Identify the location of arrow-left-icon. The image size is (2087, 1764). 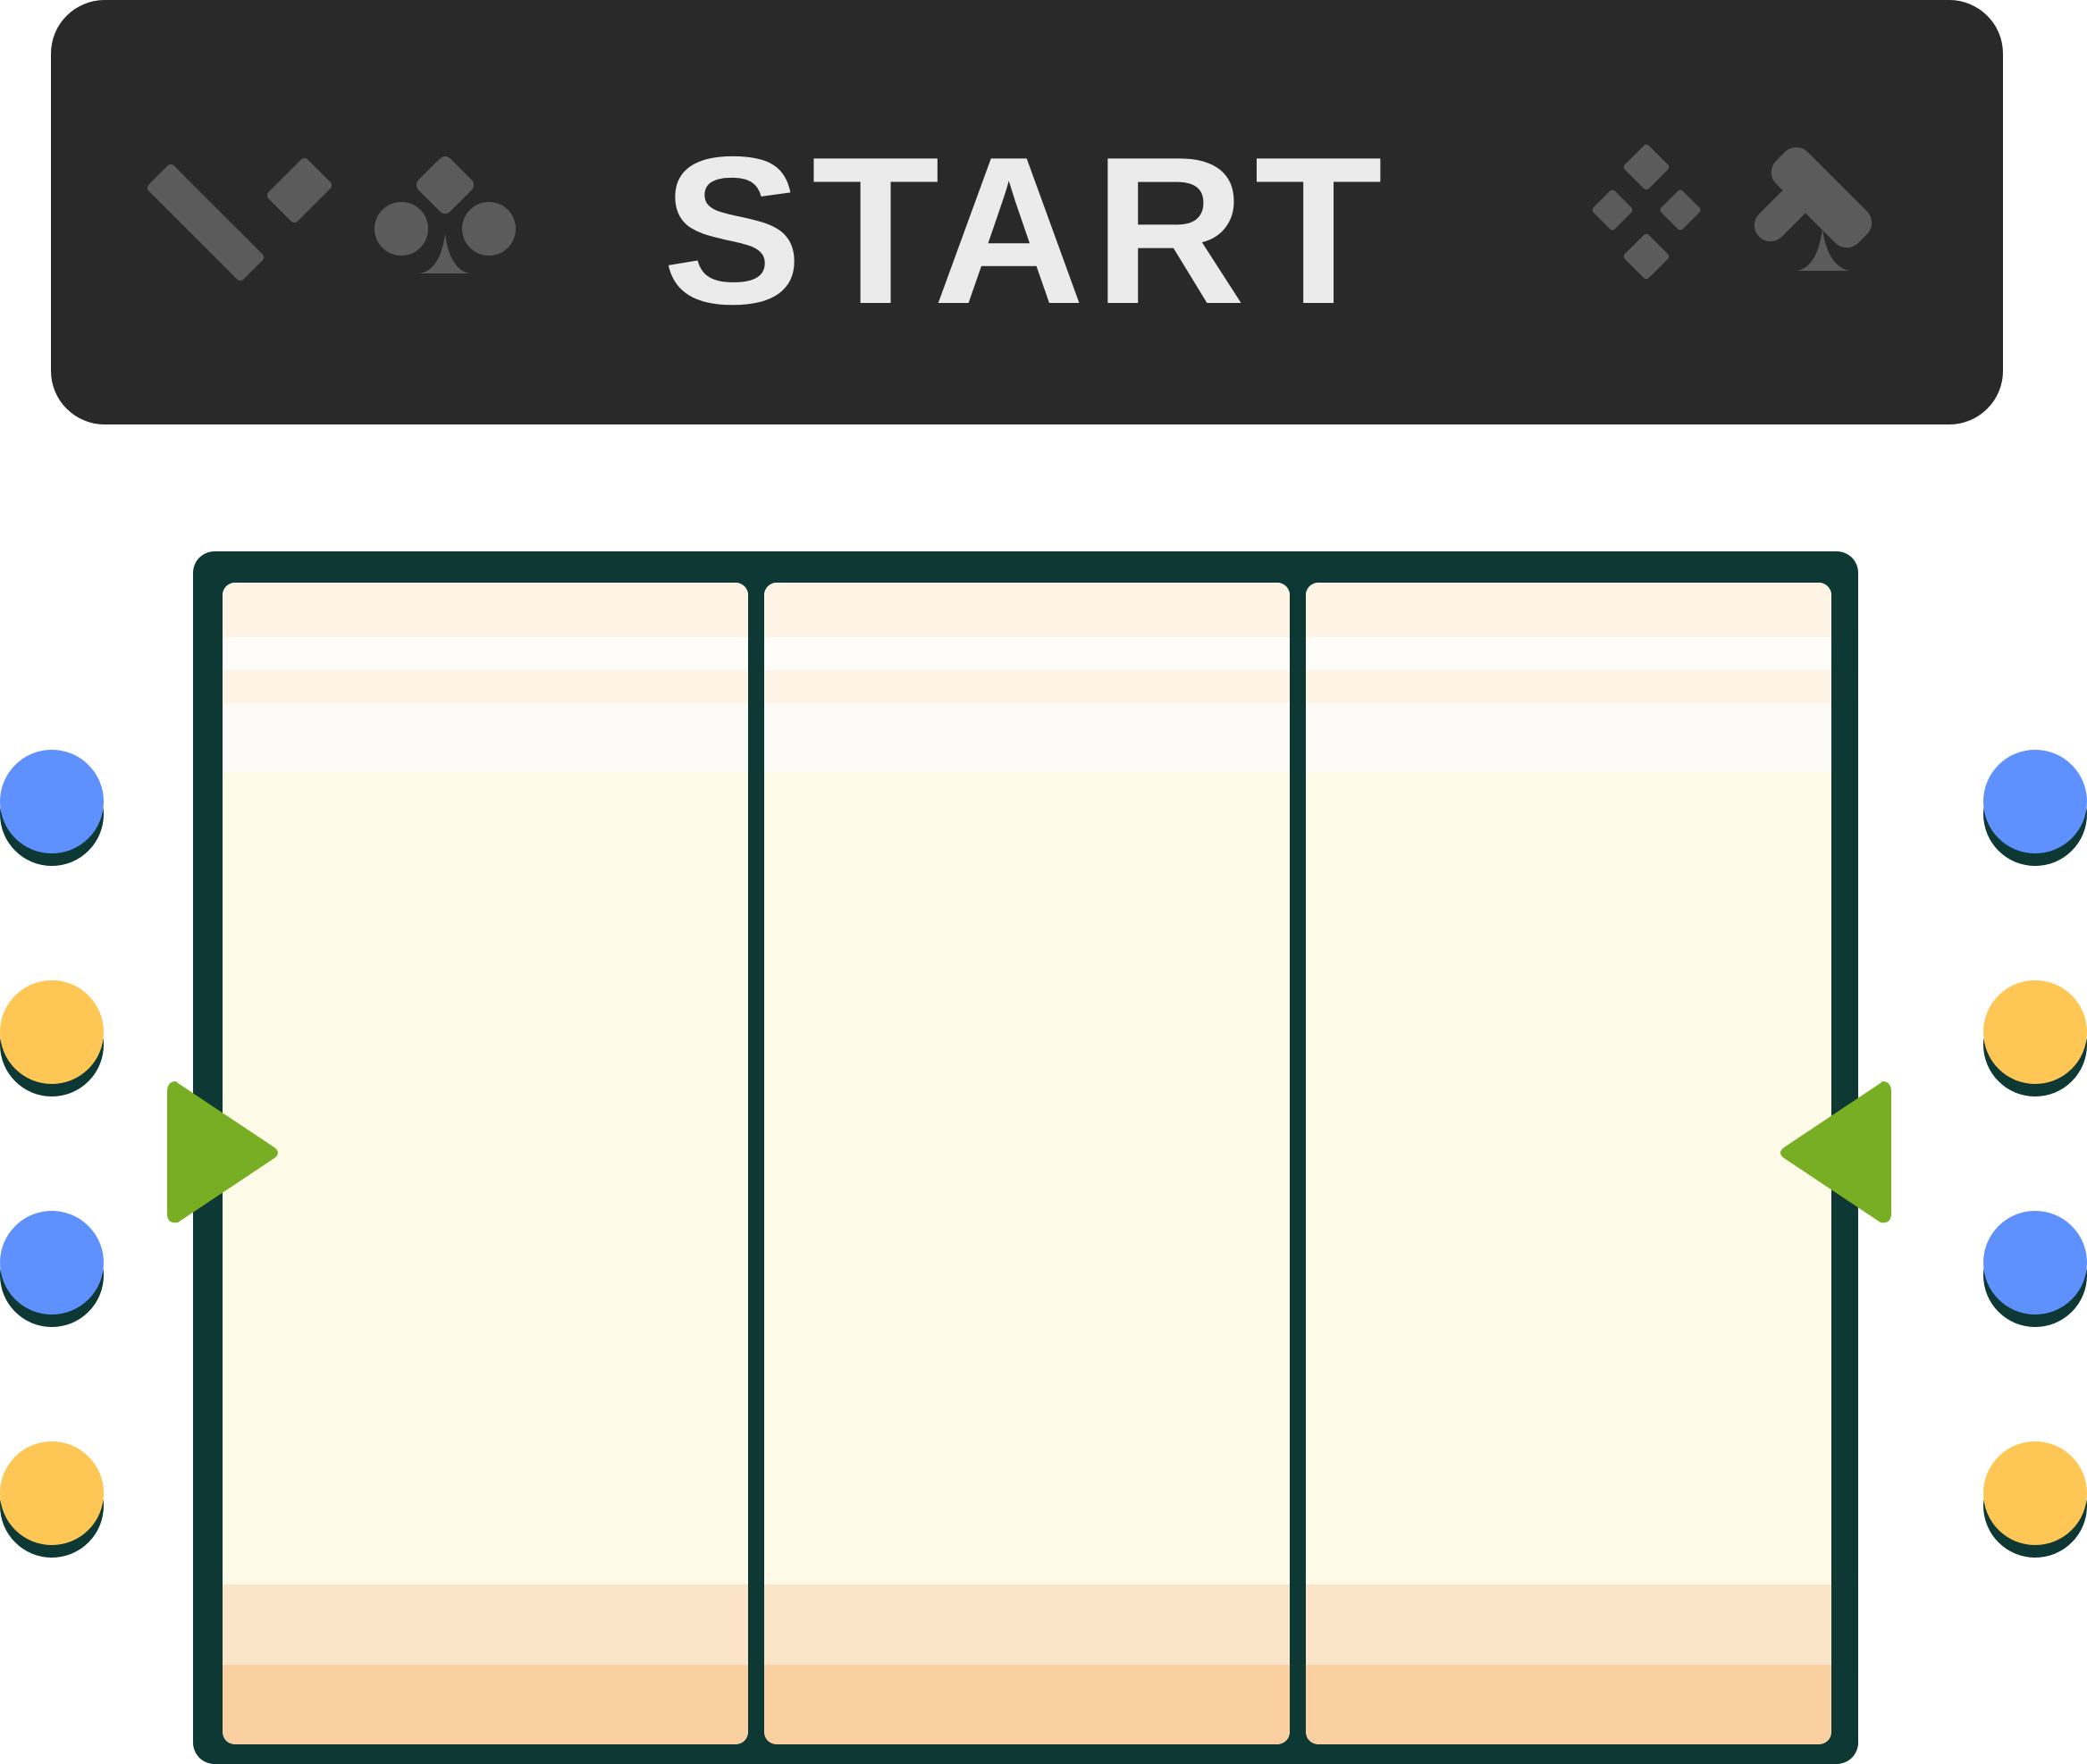
(1835, 1152).